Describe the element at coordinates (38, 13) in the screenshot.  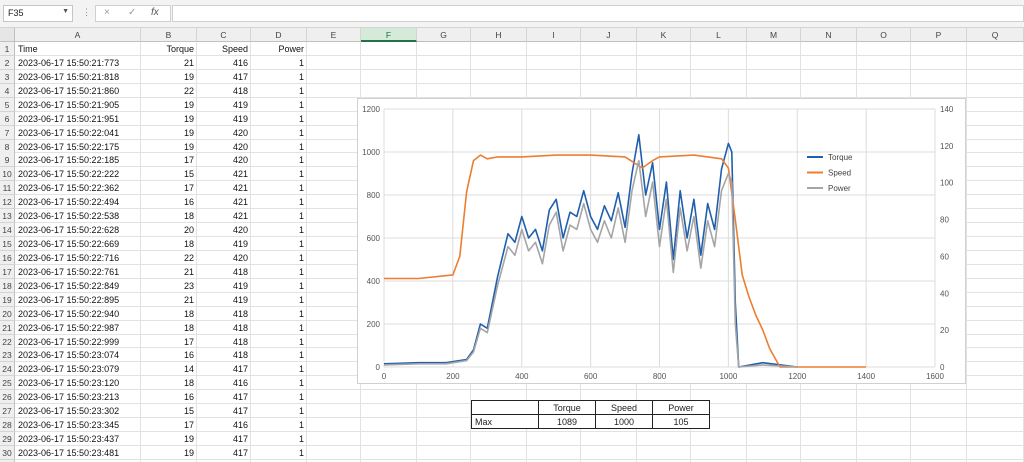
I see `name-box: F35 ▼` at that location.